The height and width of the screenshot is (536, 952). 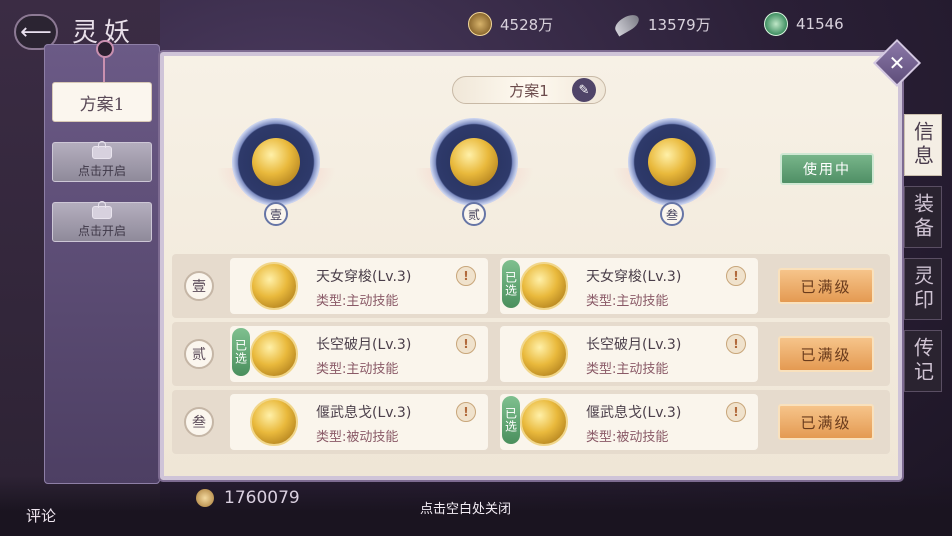 I want to click on skill-icon-cease-arms, so click(x=672, y=162).